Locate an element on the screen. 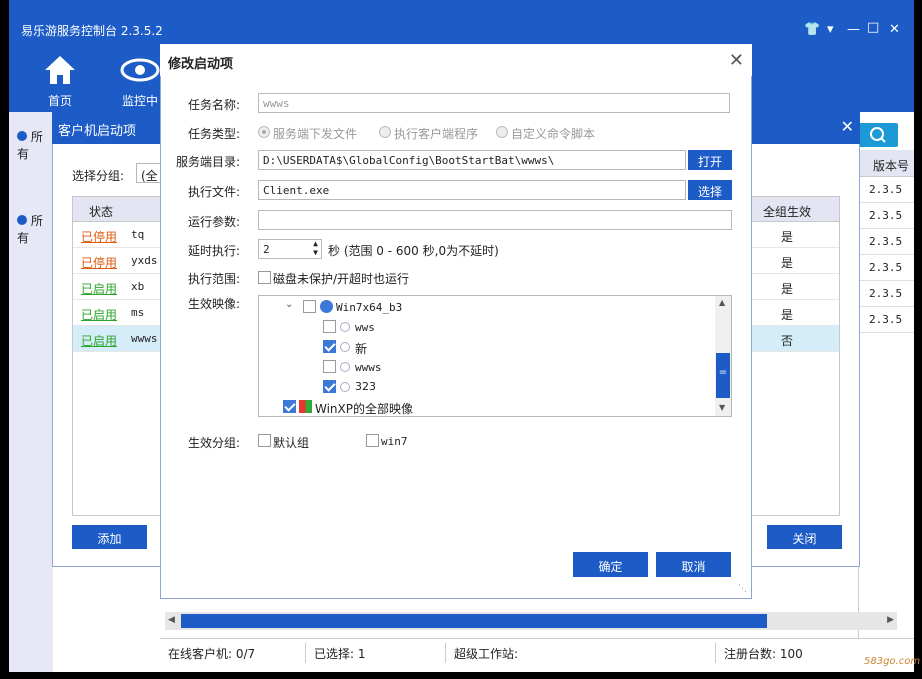  vertical-scrollbar: ▲ = ▼ is located at coordinates (723, 356).